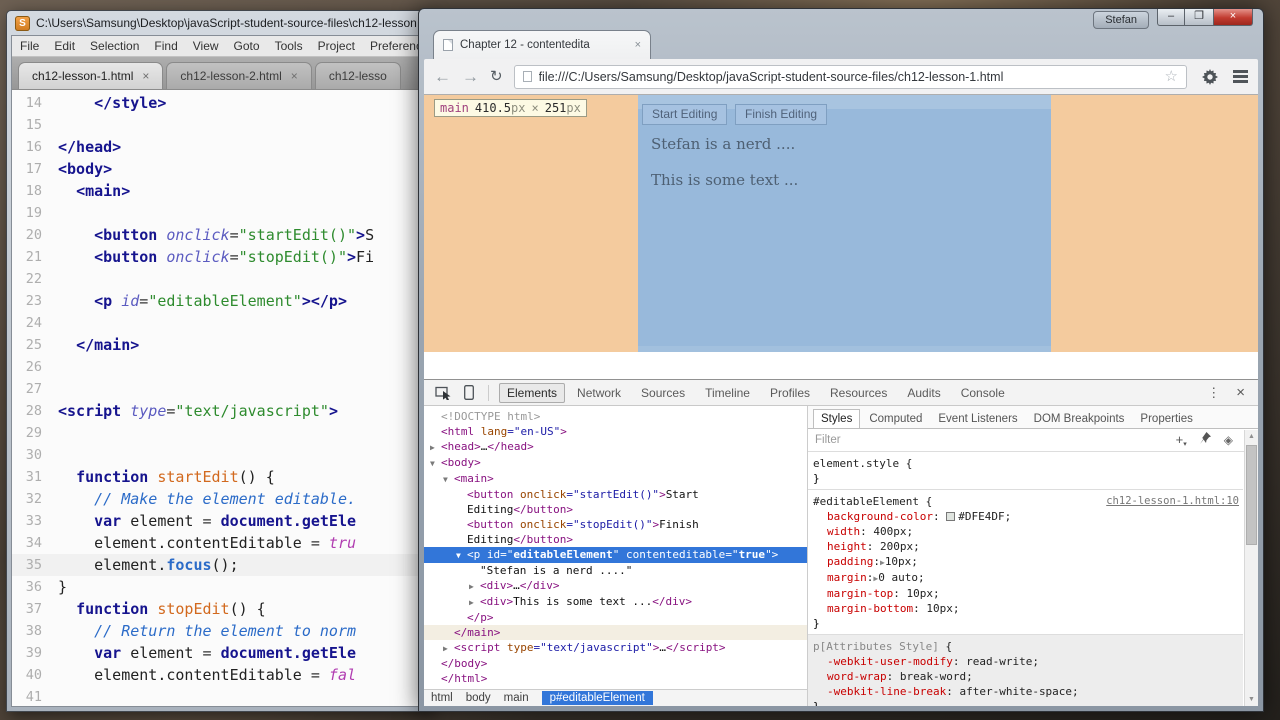 Image resolution: width=1280 pixels, height=720 pixels. Describe the element at coordinates (995, 440) in the screenshot. I see `styles-filter-input: Filter` at that location.